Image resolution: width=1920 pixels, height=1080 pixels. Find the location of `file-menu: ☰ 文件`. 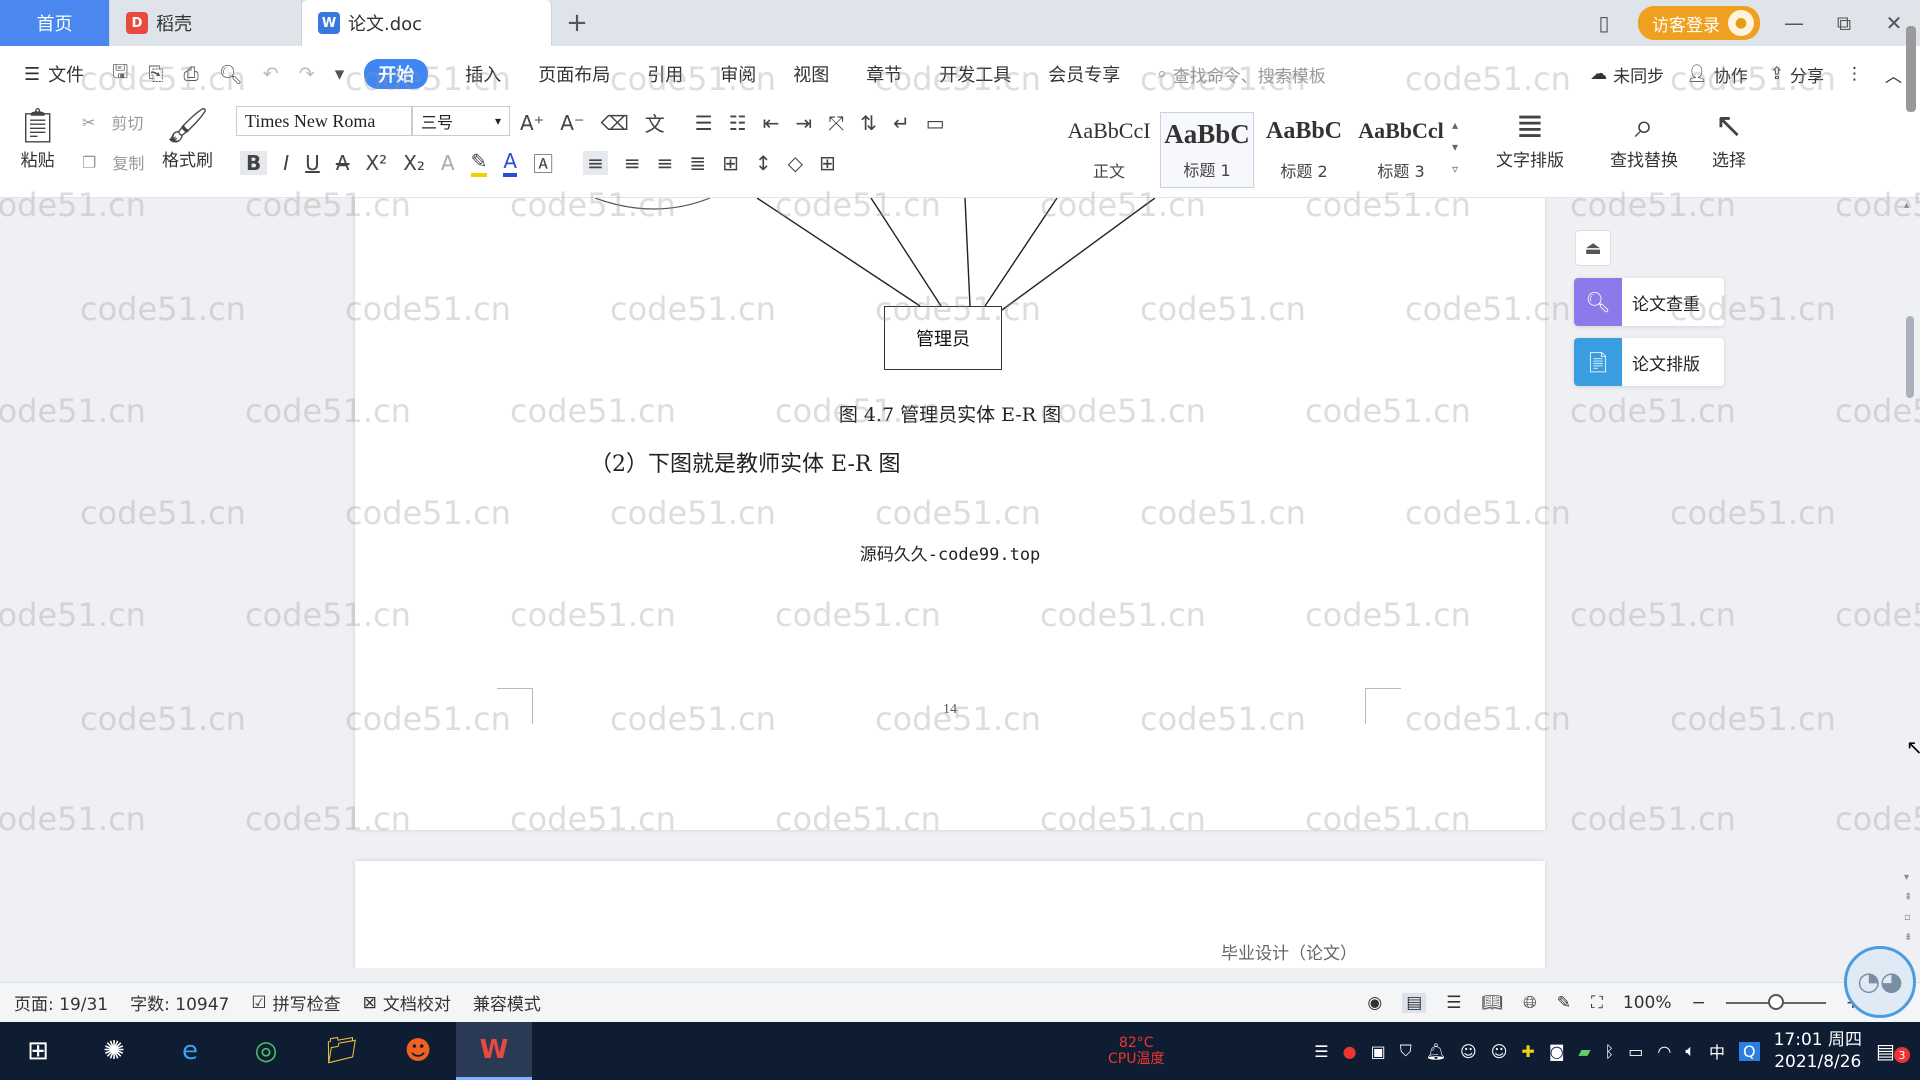

file-menu: ☰ 文件 is located at coordinates (54, 74).